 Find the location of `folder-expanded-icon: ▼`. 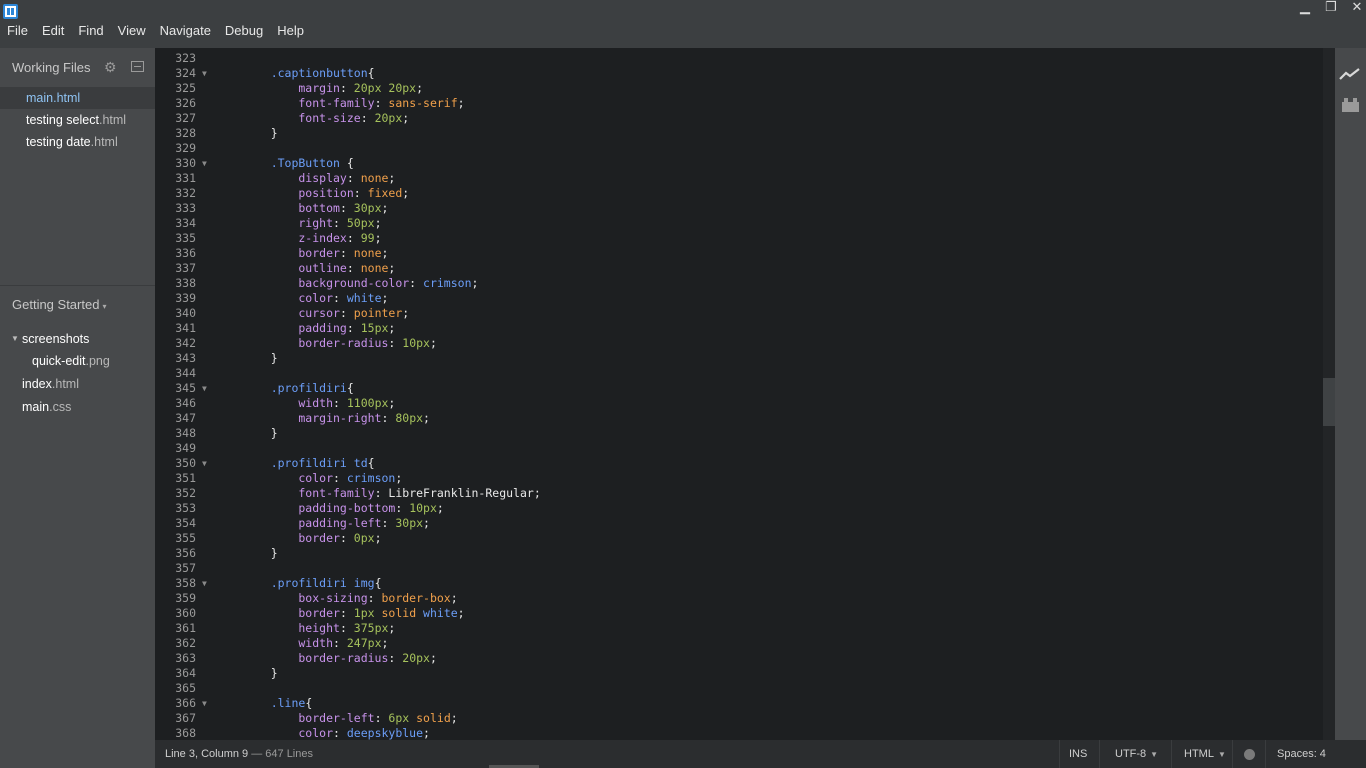

folder-expanded-icon: ▼ is located at coordinates (15, 338).